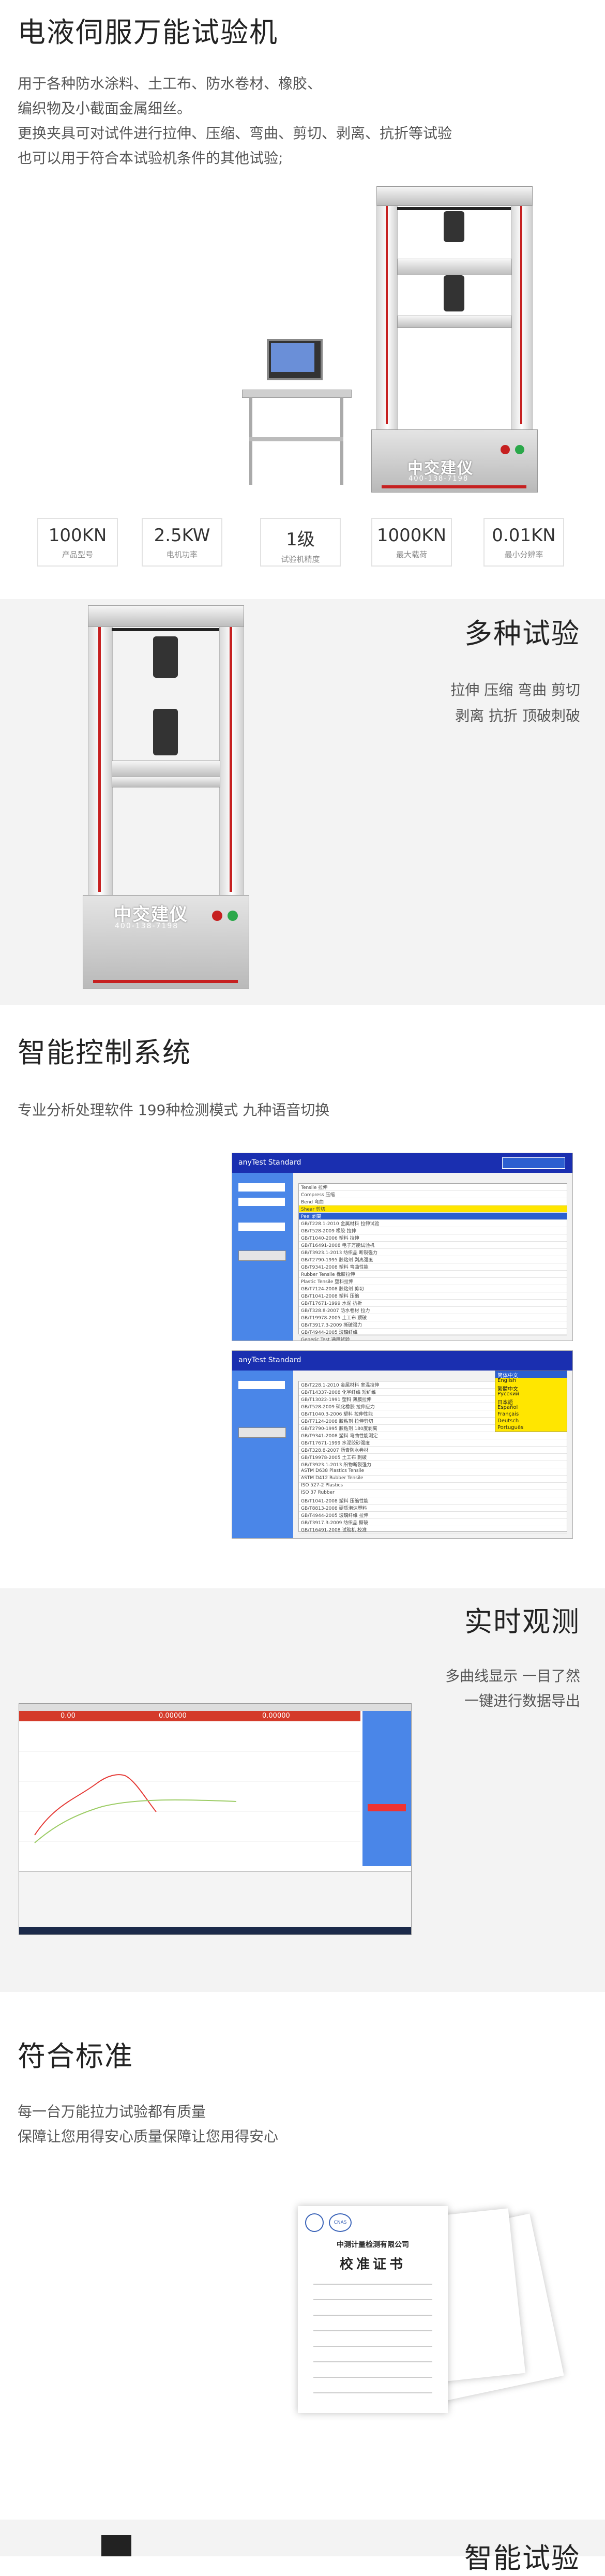 The height and width of the screenshot is (2576, 605). Describe the element at coordinates (387, 1788) in the screenshot. I see `control-panel` at that location.